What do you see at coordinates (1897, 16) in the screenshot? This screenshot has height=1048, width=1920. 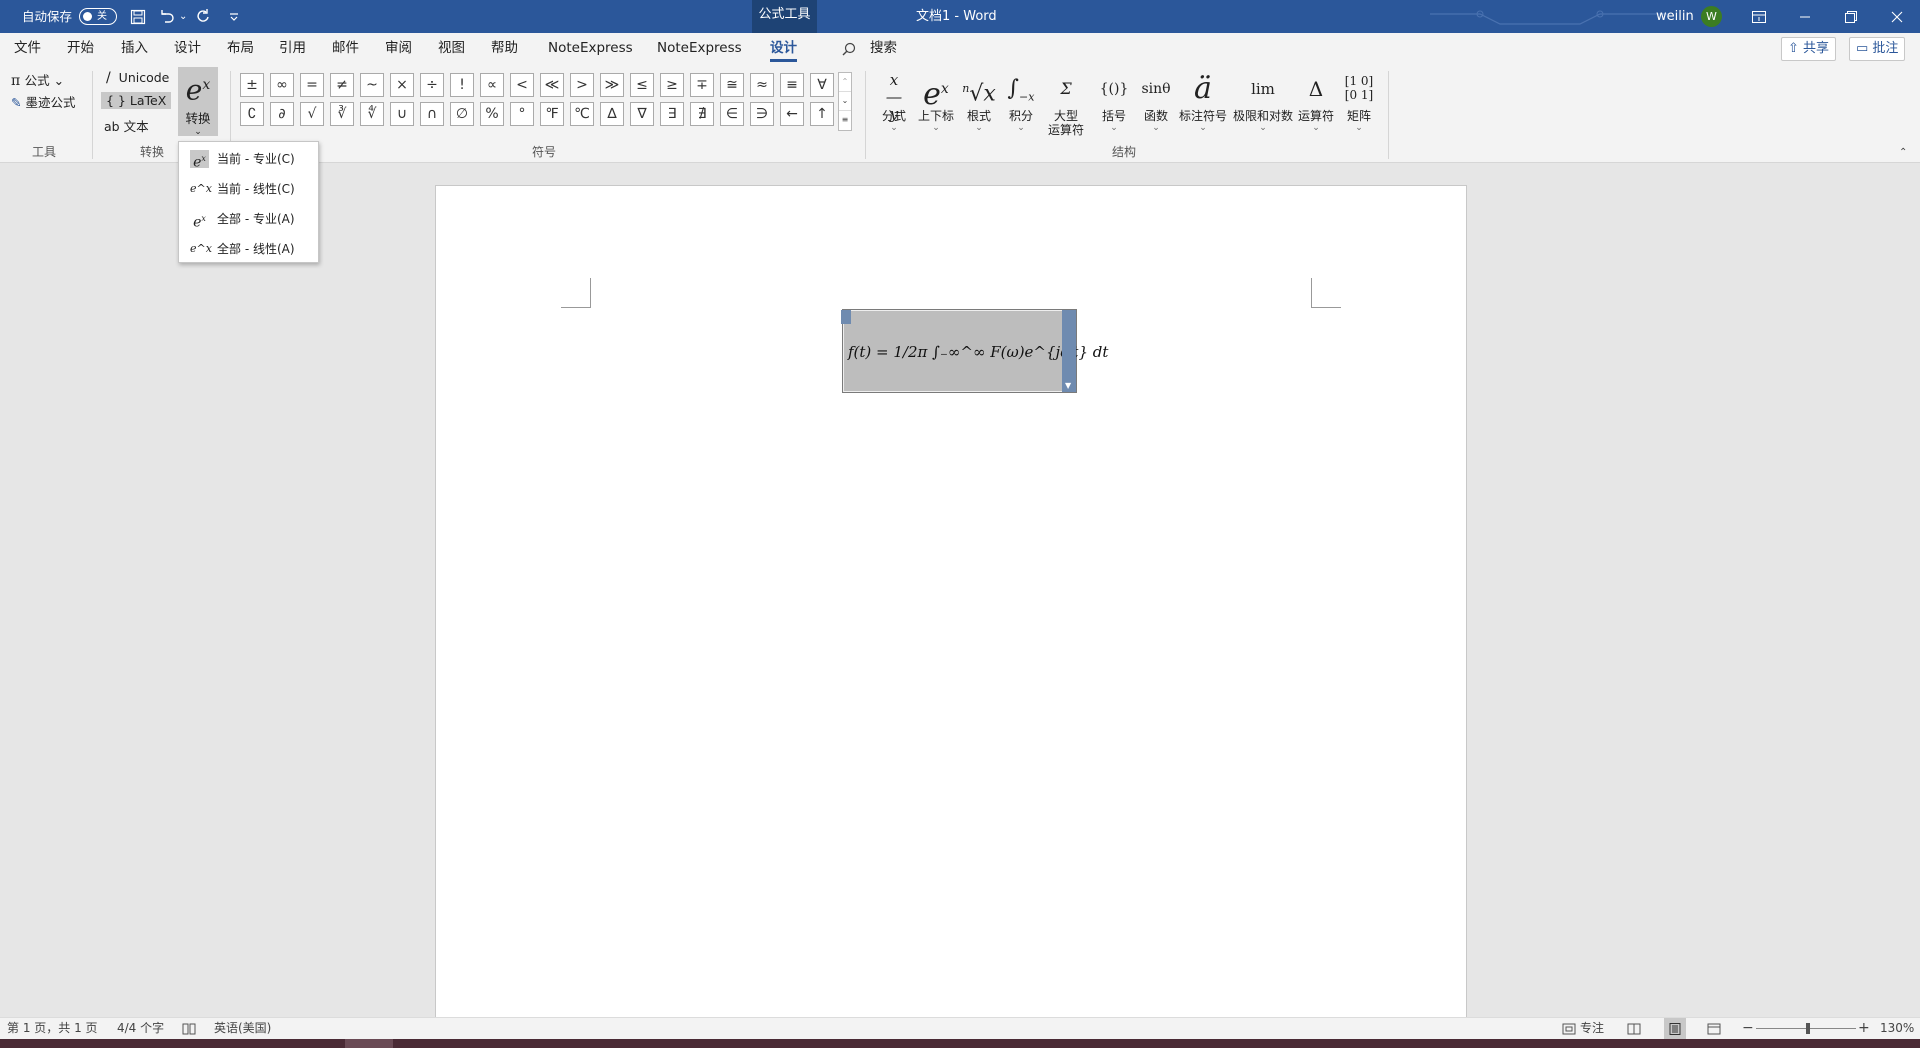 I see `close-icon` at bounding box center [1897, 16].